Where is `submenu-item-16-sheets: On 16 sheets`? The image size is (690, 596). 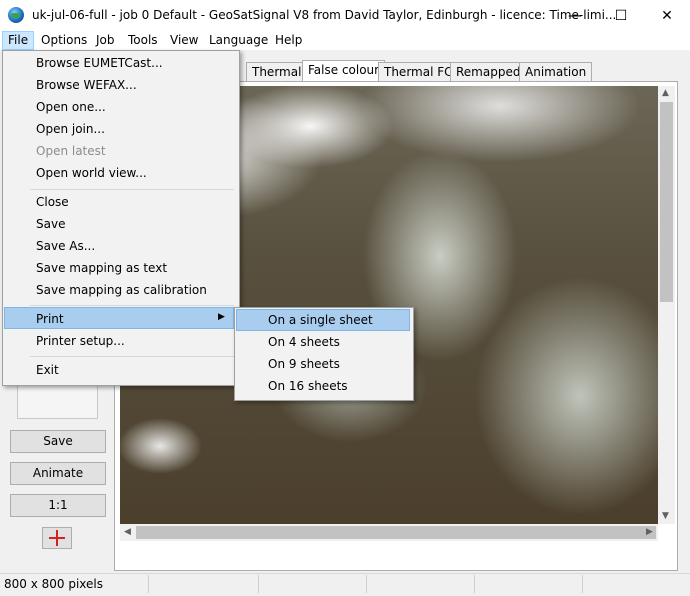
submenu-item-16-sheets: On 16 sheets is located at coordinates (308, 386).